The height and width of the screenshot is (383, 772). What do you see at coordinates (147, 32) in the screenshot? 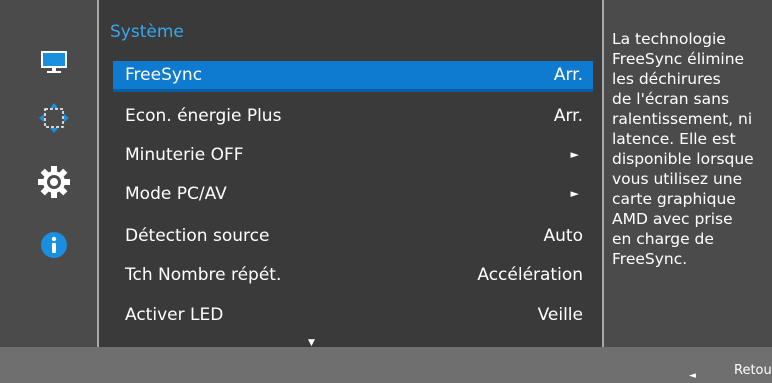
I see `menu-title: Système` at bounding box center [147, 32].